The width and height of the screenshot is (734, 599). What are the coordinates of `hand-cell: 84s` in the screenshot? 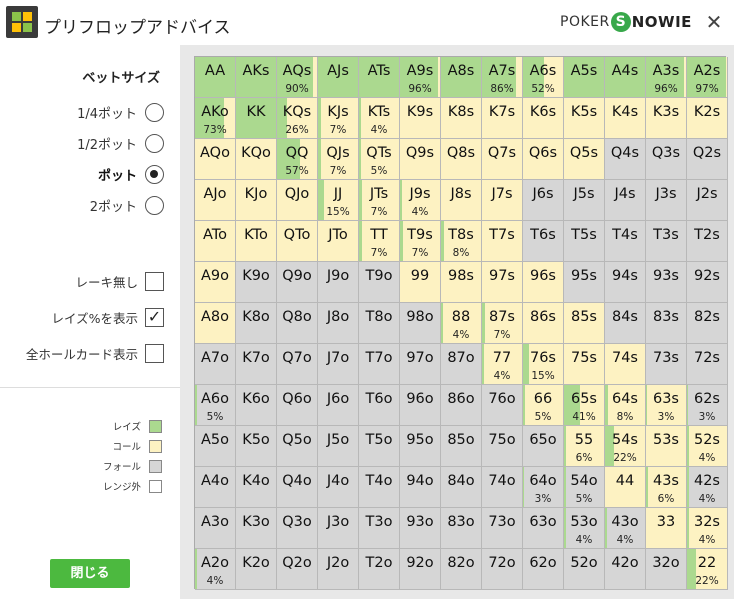 It's located at (625, 323).